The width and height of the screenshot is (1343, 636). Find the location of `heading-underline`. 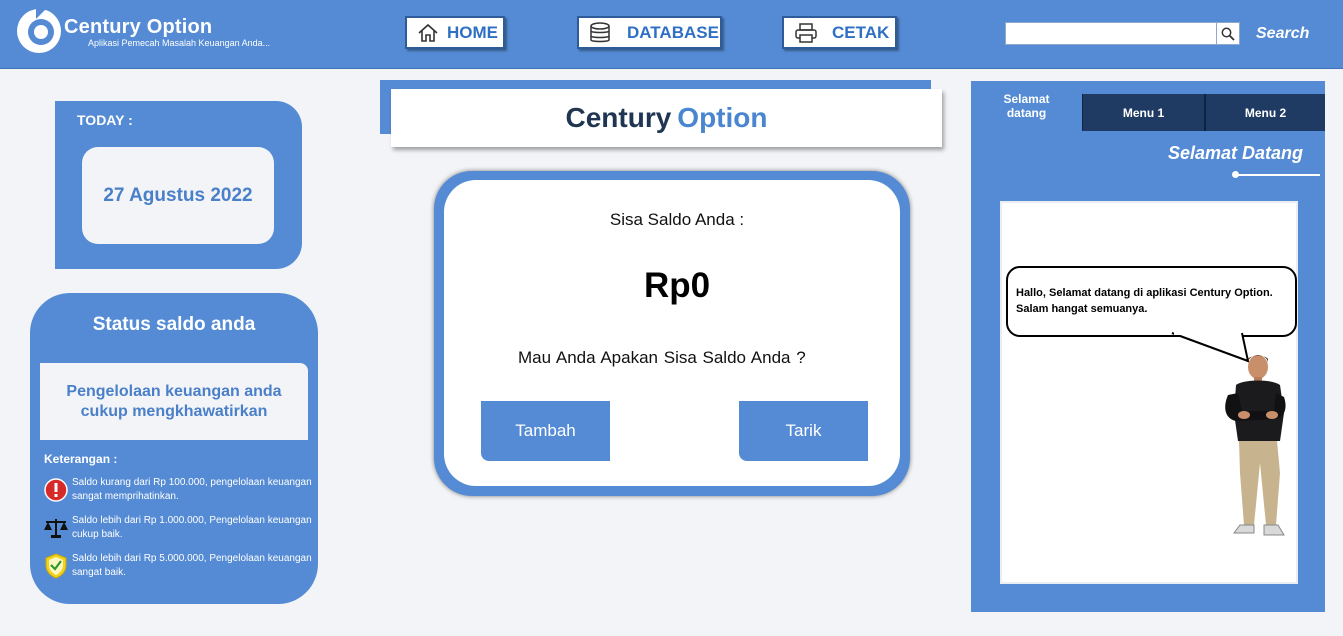

heading-underline is located at coordinates (1278, 175).